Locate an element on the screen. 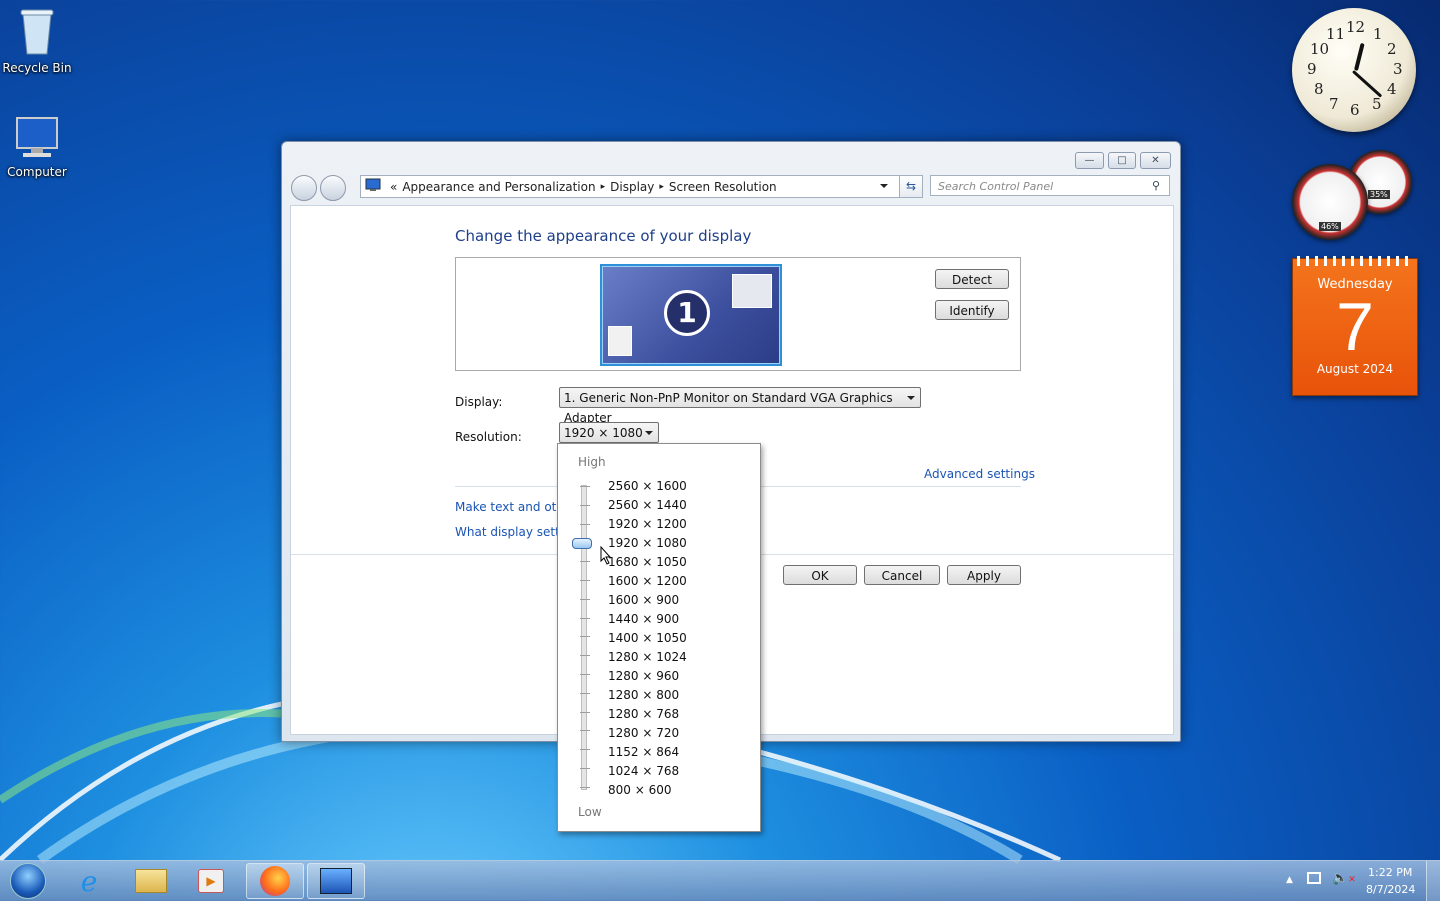 Image resolution: width=1440 pixels, height=901 pixels. clock-number: 1 is located at coordinates (1378, 34).